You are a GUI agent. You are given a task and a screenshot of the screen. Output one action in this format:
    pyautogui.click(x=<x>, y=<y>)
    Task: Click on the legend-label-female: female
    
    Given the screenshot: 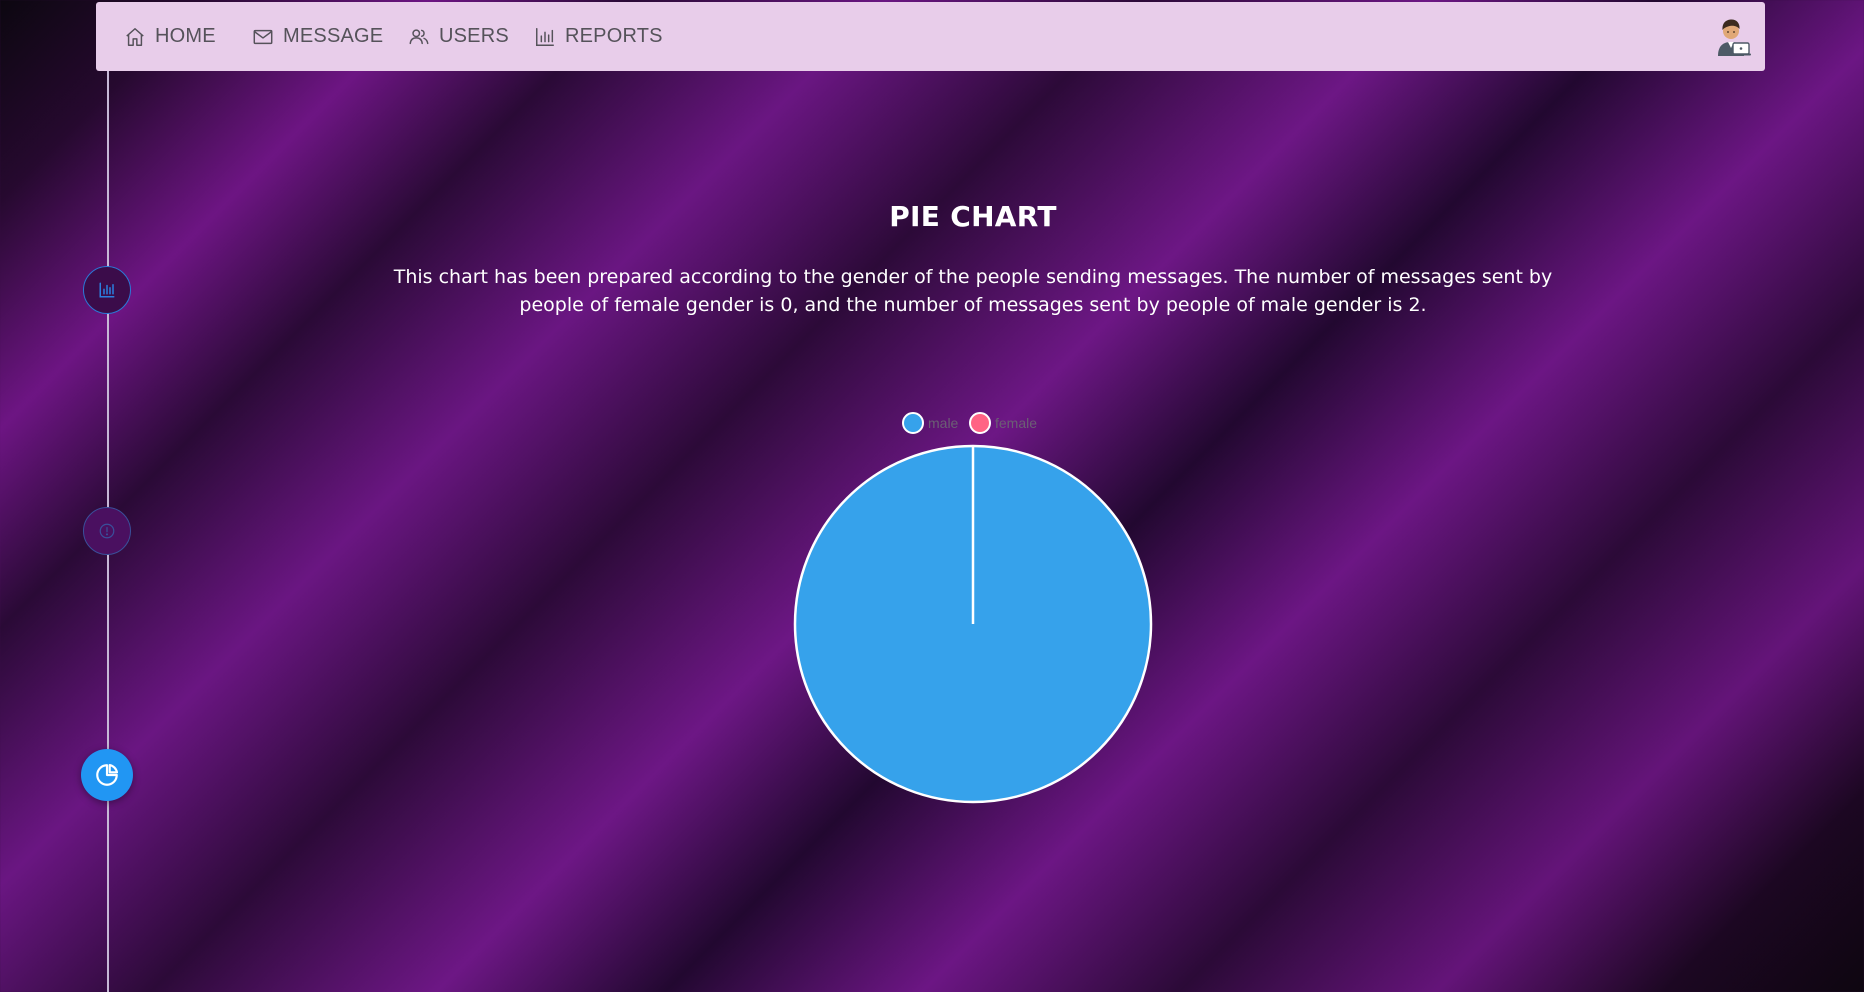 What is the action you would take?
    pyautogui.click(x=1016, y=423)
    